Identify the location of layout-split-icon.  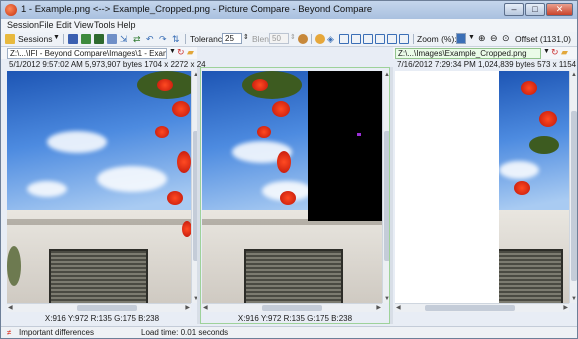
(344, 39).